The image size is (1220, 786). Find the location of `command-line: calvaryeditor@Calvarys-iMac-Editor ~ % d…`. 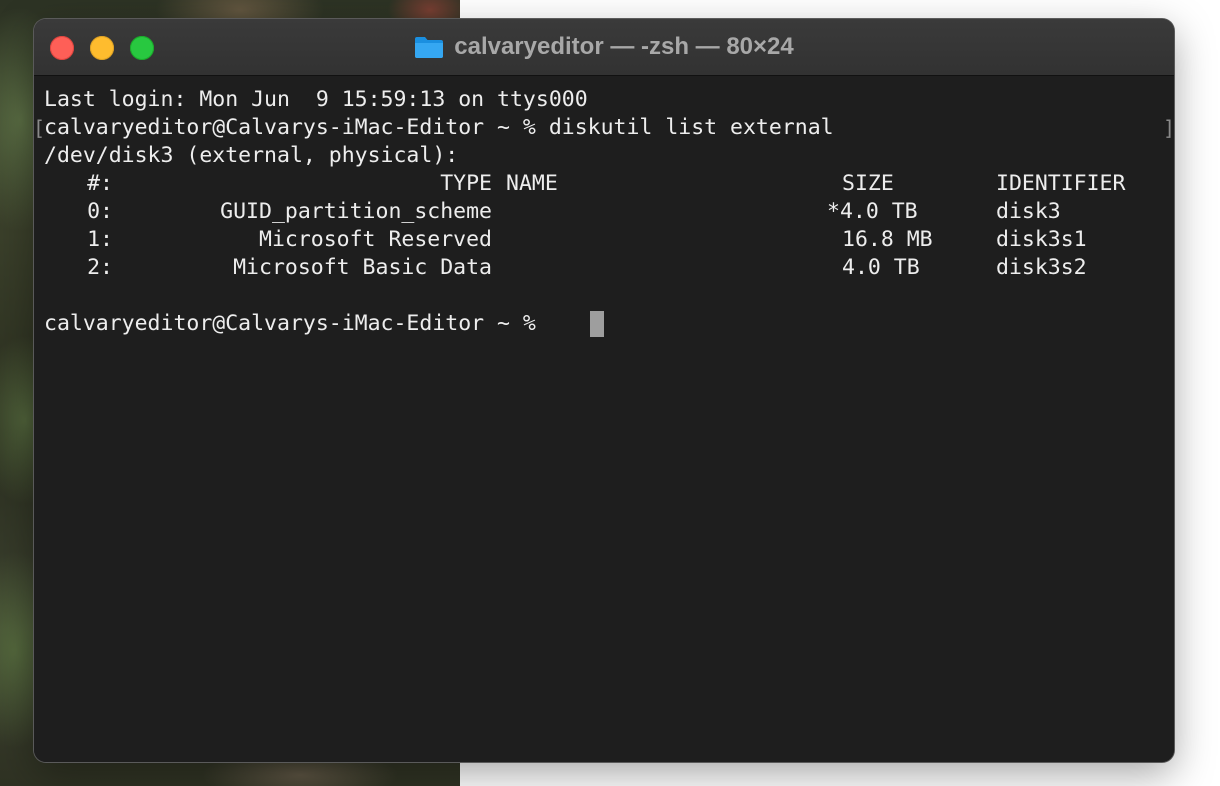

command-line: calvaryeditor@Calvarys-iMac-Editor ~ % d… is located at coordinates (439, 127).